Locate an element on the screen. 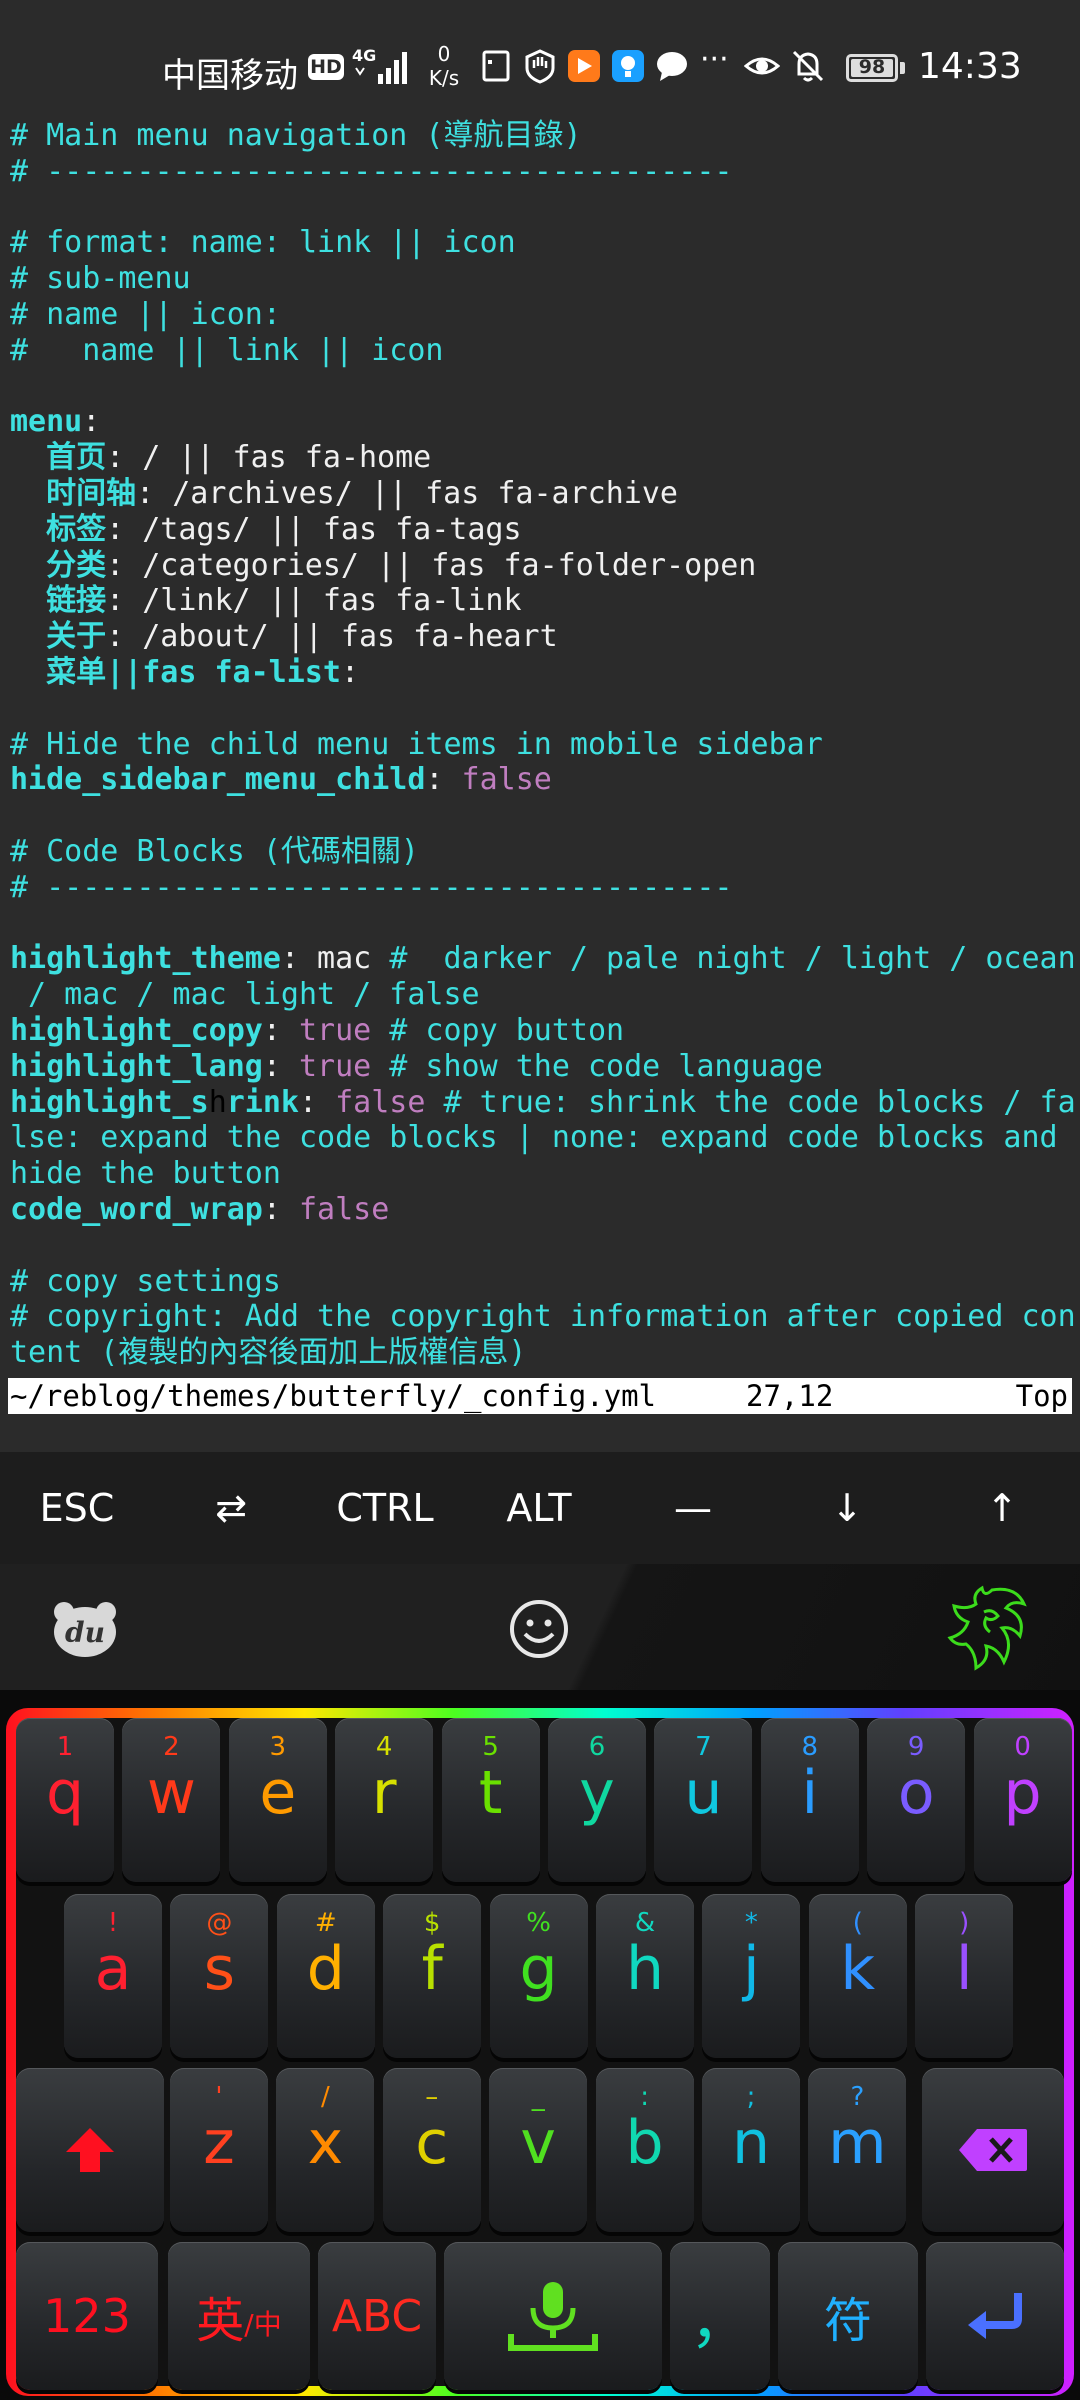 This screenshot has width=1080, height=2400. terminal-text: # name || link || icon is located at coordinates (227, 350).